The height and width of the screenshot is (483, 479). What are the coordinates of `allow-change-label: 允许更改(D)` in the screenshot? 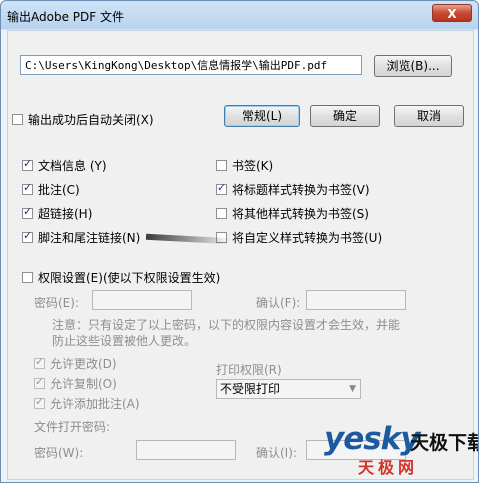 It's located at (83, 364).